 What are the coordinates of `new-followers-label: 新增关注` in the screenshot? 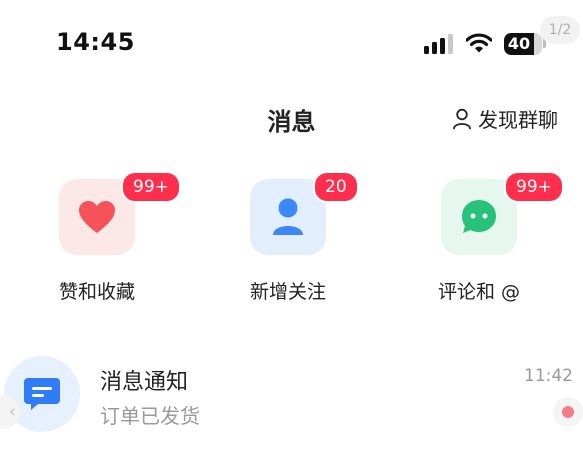 It's located at (287, 292).